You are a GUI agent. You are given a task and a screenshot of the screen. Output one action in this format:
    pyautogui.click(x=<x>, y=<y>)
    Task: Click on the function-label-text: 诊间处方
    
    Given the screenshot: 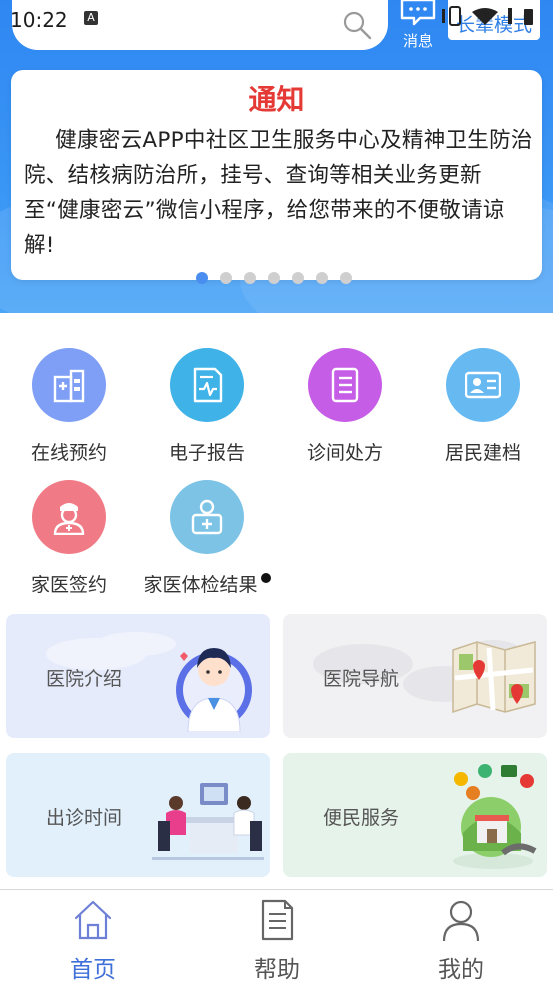 What is the action you would take?
    pyautogui.click(x=344, y=453)
    